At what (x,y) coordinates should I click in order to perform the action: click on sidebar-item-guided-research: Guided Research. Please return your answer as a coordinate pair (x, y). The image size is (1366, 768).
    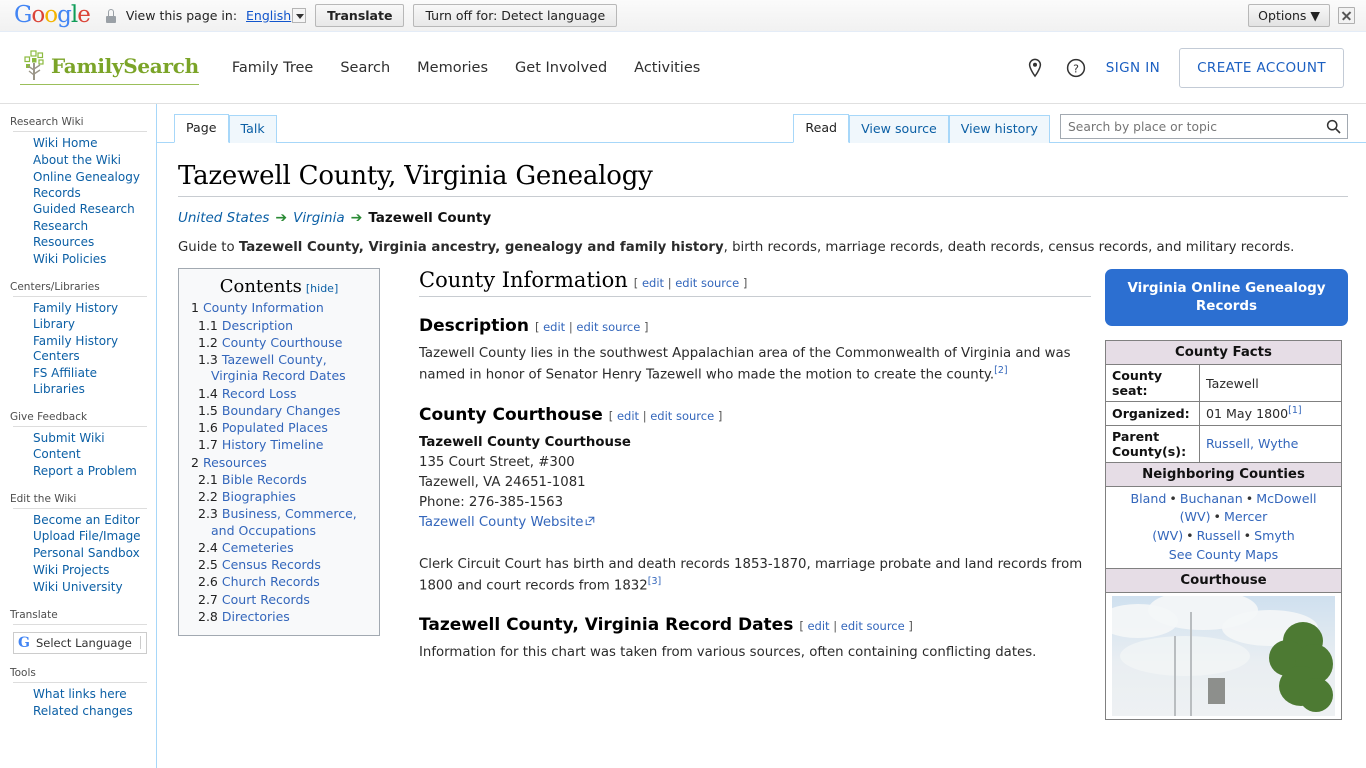
    Looking at the image, I should click on (84, 209).